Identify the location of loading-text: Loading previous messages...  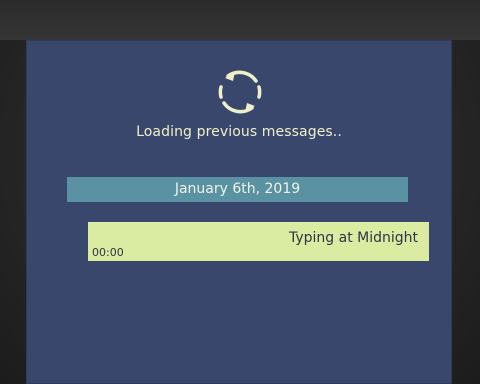
(239, 132).